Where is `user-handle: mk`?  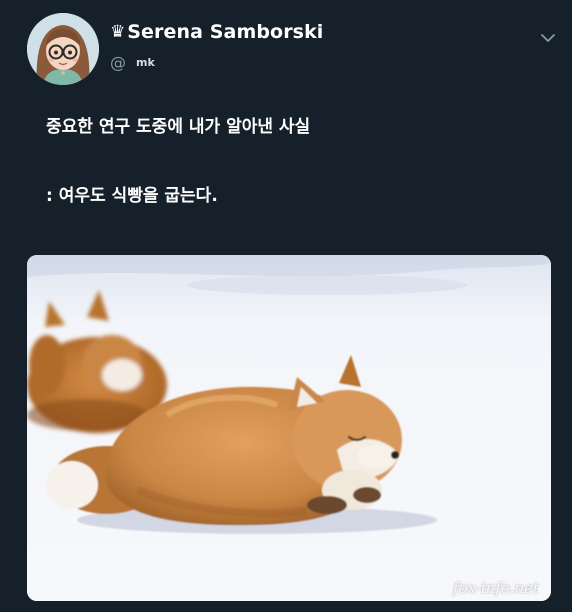 user-handle: mk is located at coordinates (145, 62).